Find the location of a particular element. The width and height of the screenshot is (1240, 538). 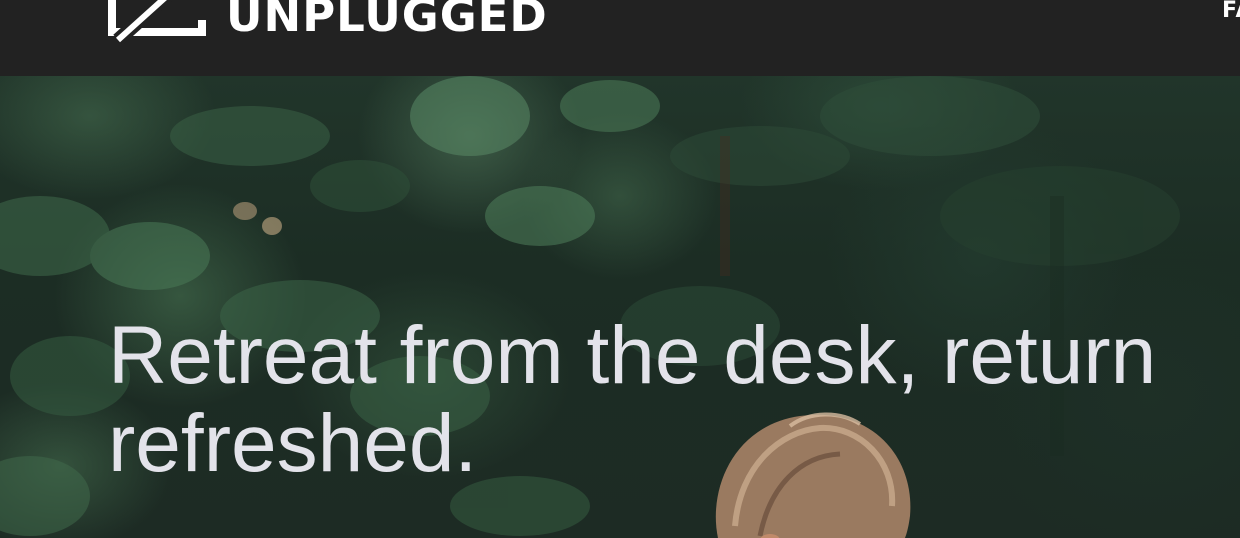

brand-name: UNPLUGGED is located at coordinates (387, 21).